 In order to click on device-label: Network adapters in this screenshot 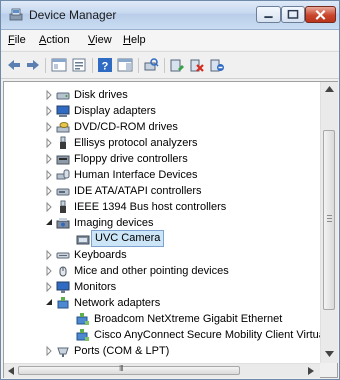, I will do `click(117, 303)`.